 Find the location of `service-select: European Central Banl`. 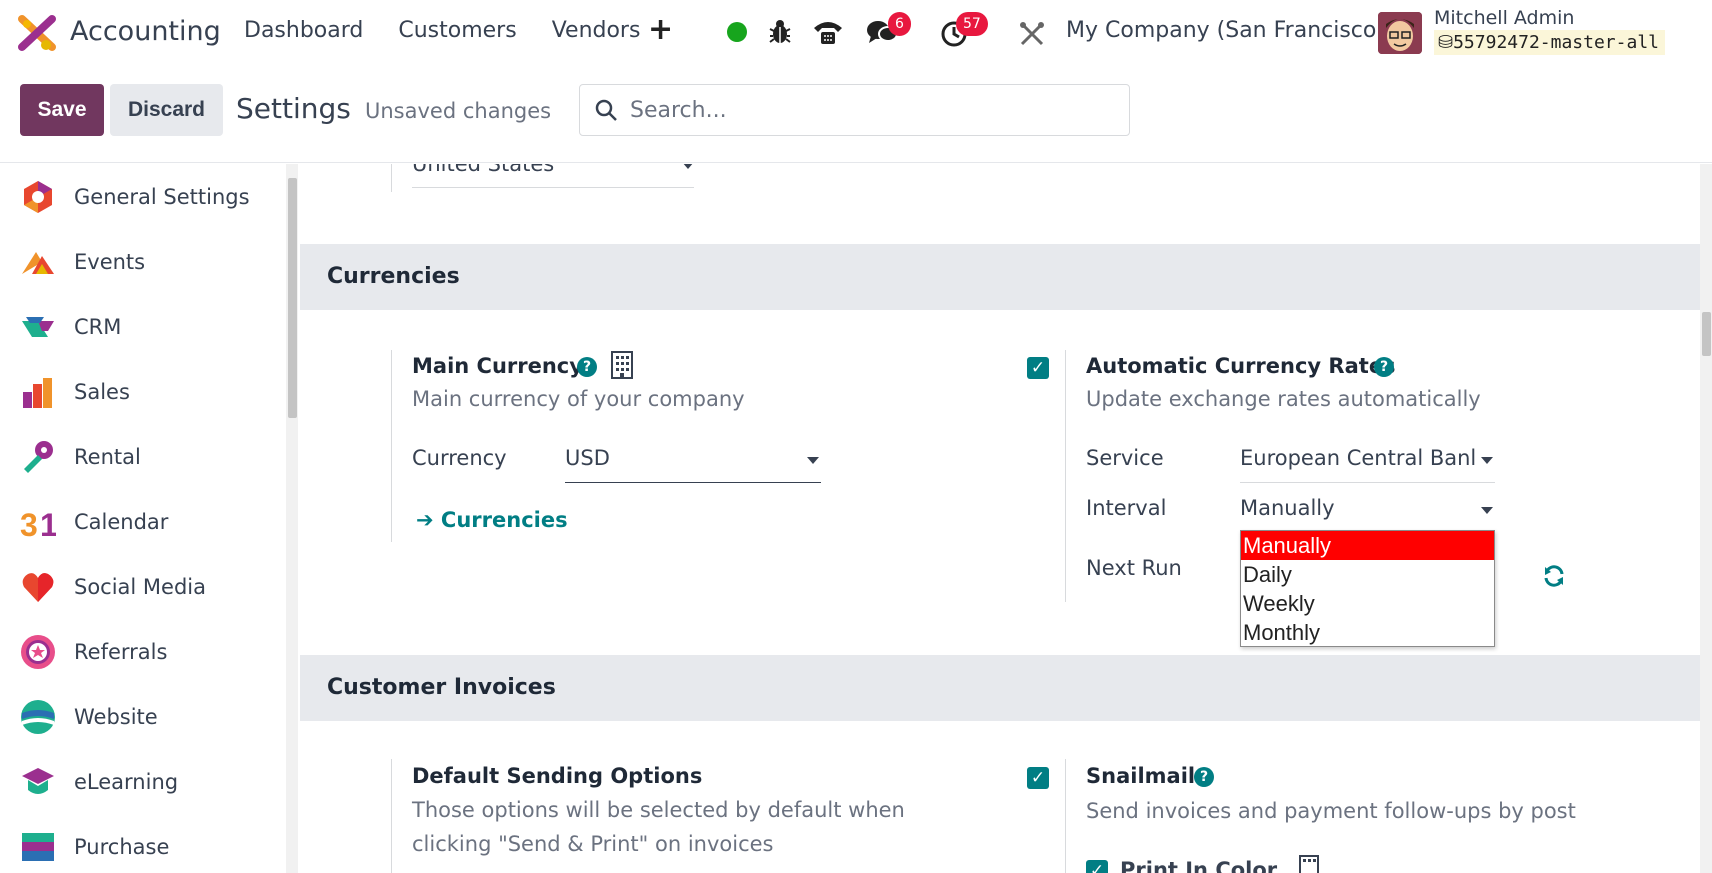

service-select: European Central Banl is located at coordinates (1367, 464).